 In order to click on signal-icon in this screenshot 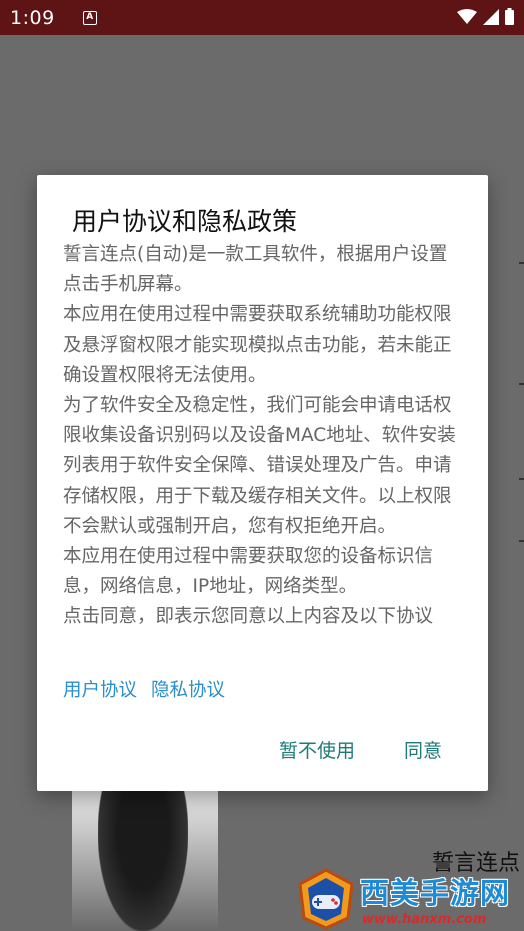, I will do `click(491, 16)`.